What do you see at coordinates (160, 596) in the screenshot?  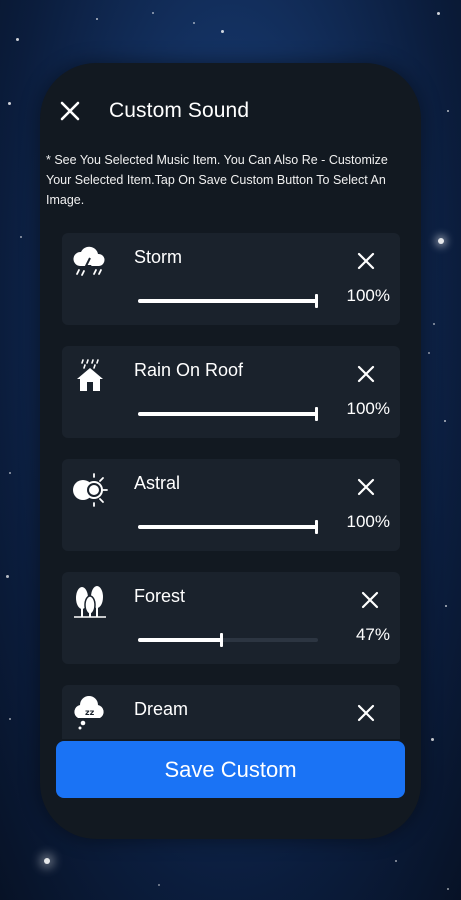 I see `sound-name: Forest` at bounding box center [160, 596].